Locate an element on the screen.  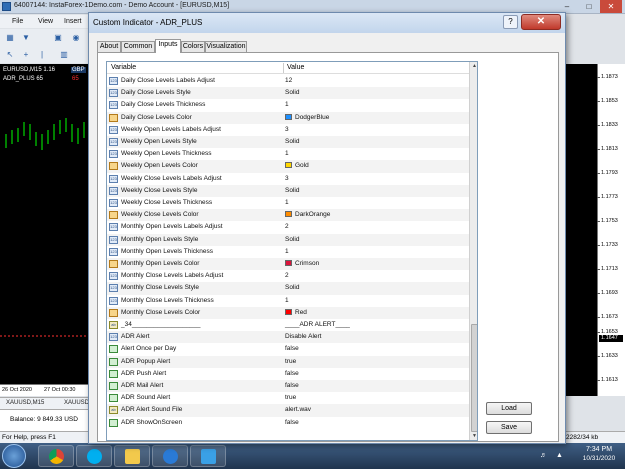
menu-file: File is located at coordinates (17, 21).